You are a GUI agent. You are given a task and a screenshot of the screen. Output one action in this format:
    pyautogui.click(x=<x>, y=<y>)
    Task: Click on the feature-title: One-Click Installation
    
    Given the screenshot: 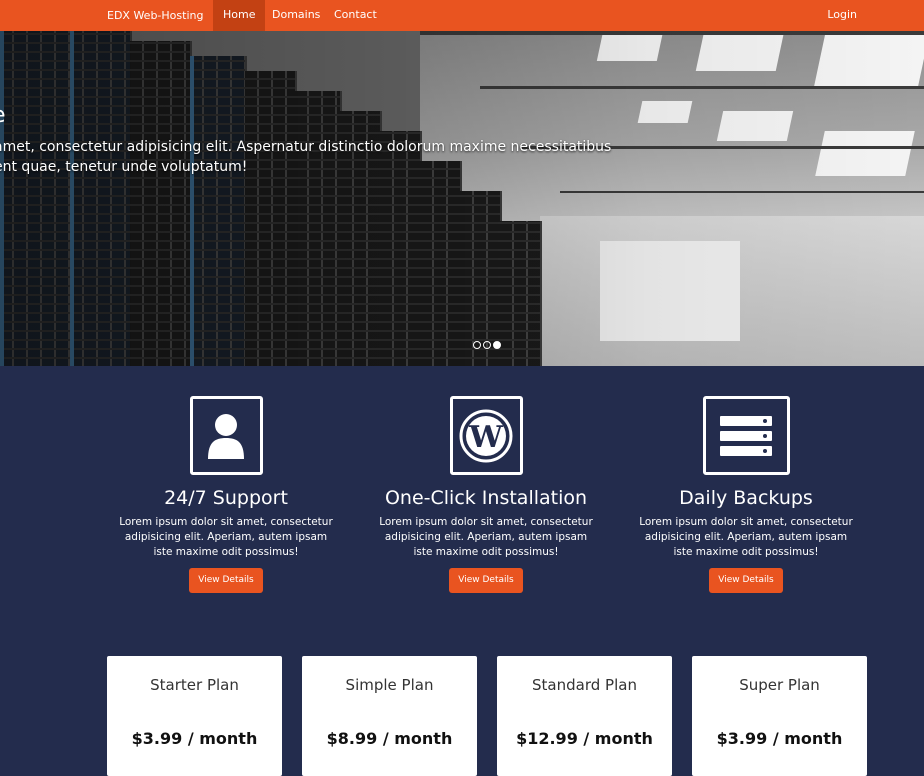 What is the action you would take?
    pyautogui.click(x=486, y=498)
    